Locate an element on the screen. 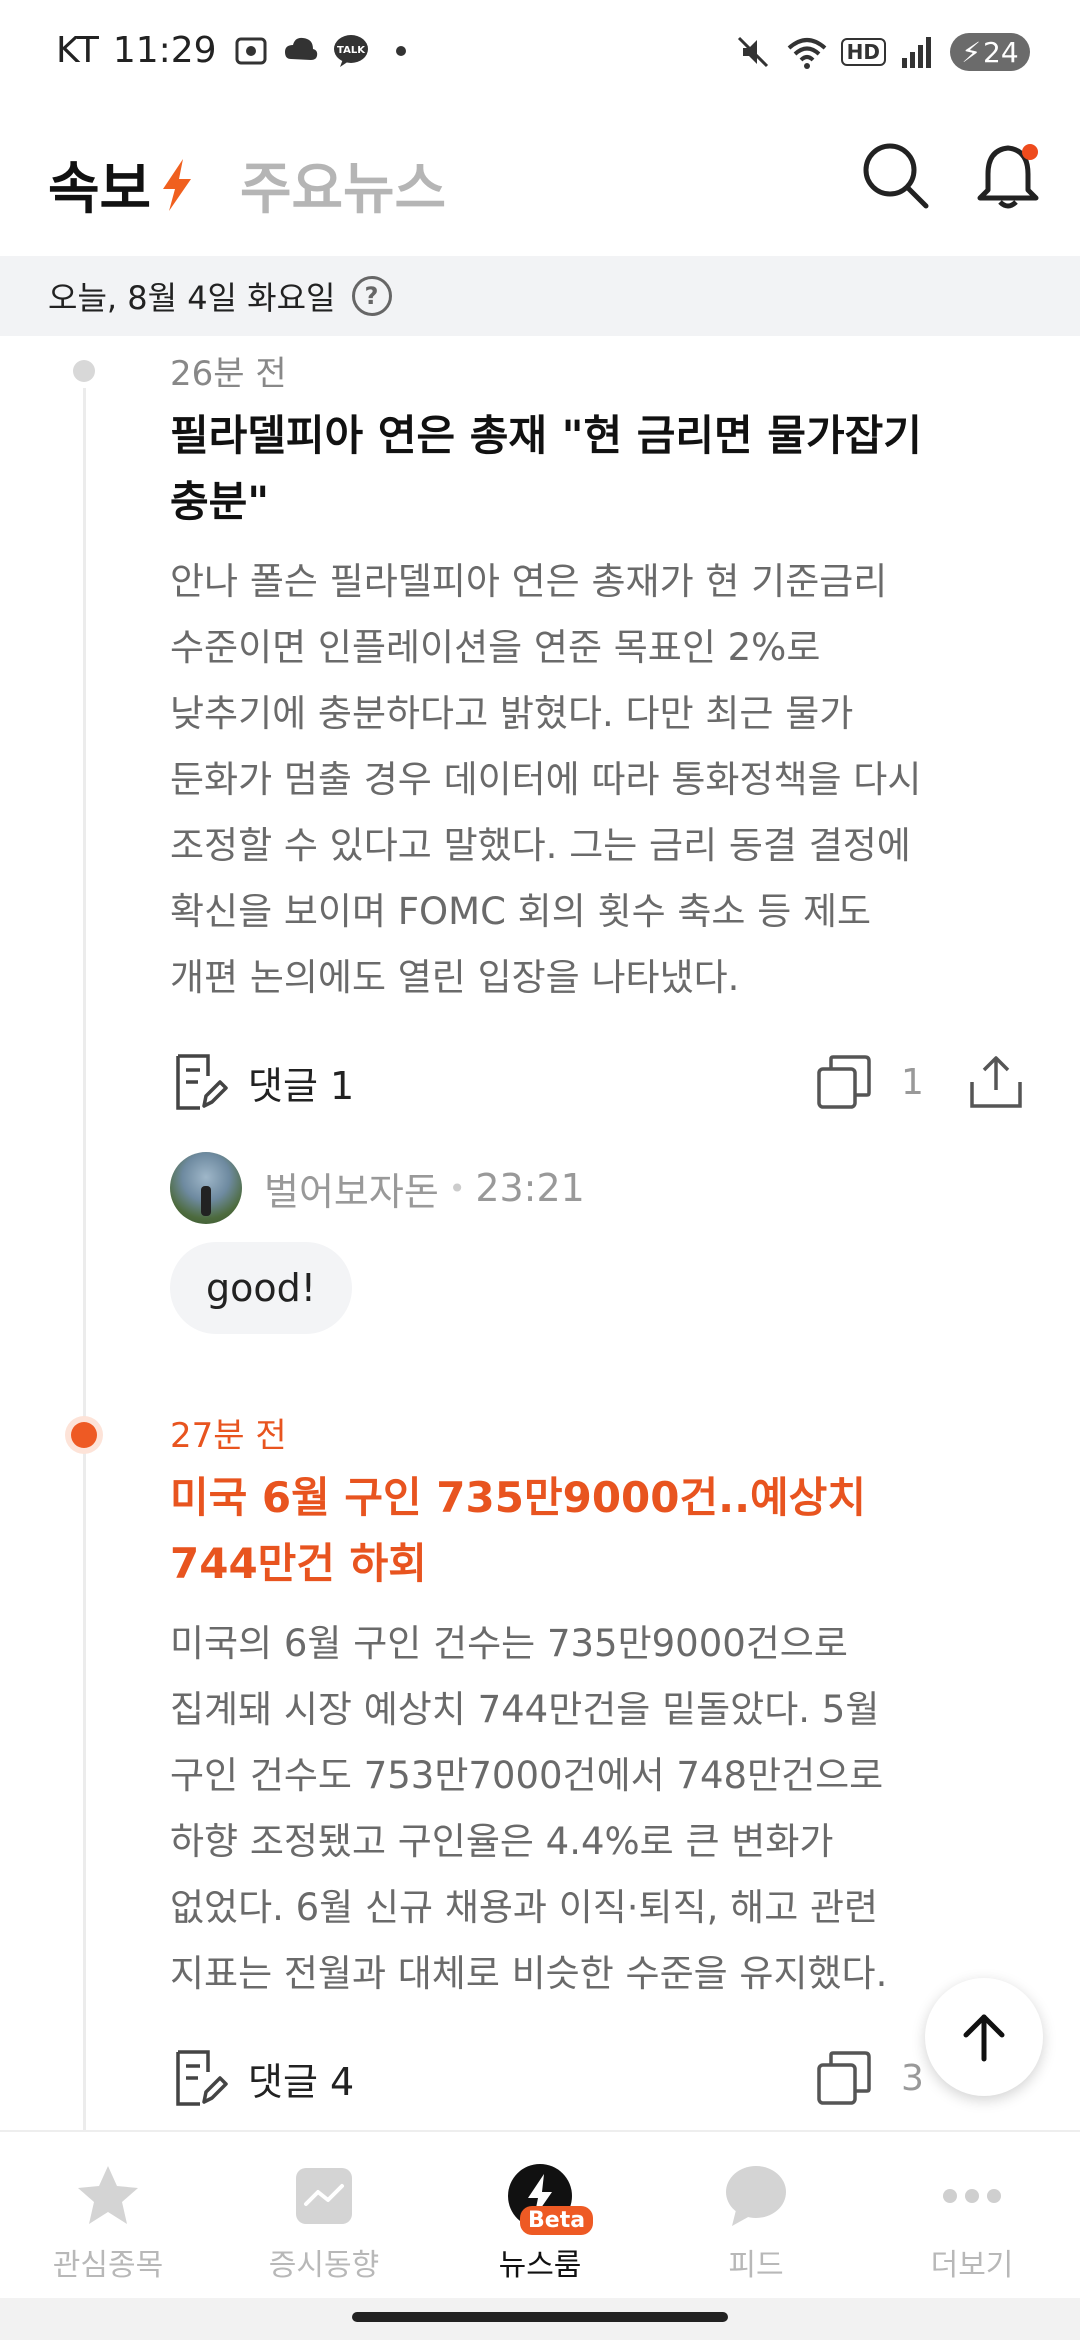 This screenshot has height=2340, width=1080. signal-icon is located at coordinates (916, 52).